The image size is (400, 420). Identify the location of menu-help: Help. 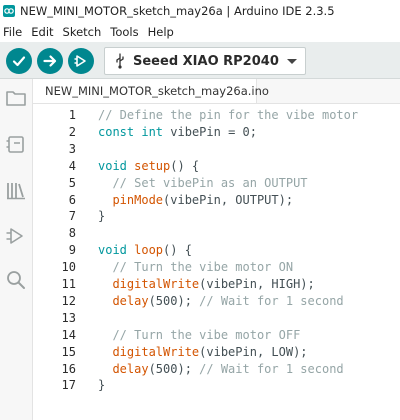
(161, 32).